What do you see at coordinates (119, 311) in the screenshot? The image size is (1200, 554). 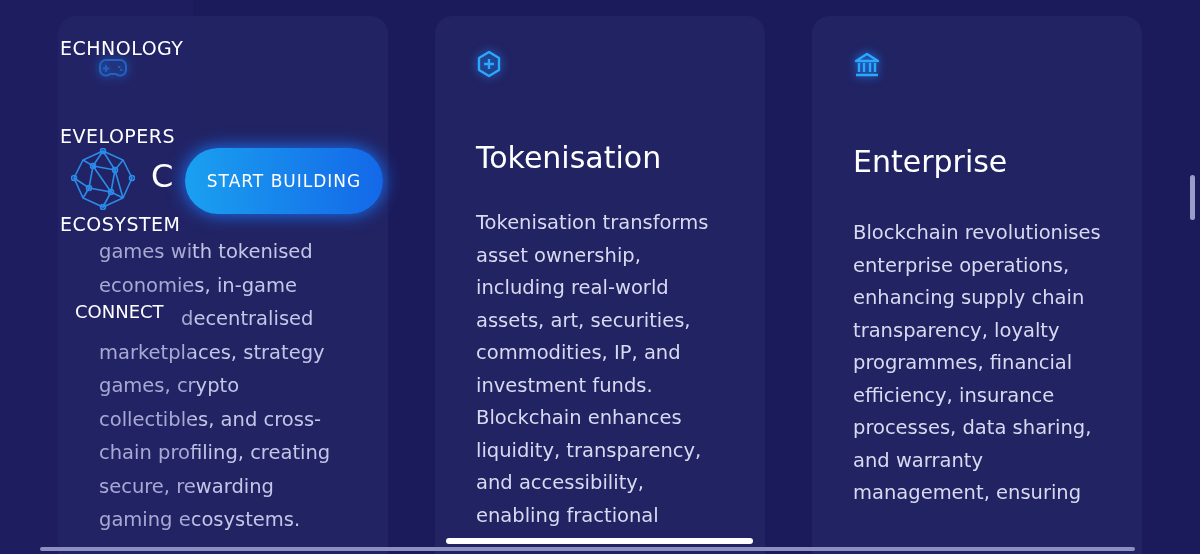 I see `menu-item: CONNECT` at bounding box center [119, 311].